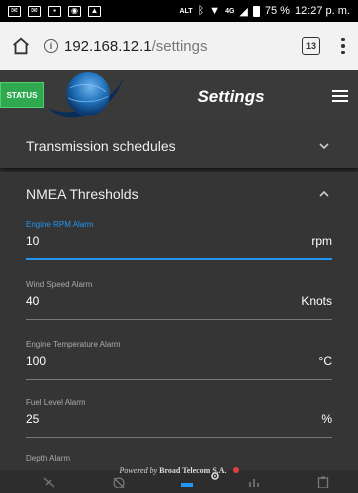 This screenshot has height=493, width=358. I want to click on transmission-schedules-panel: Transmission schedules, so click(179, 146).